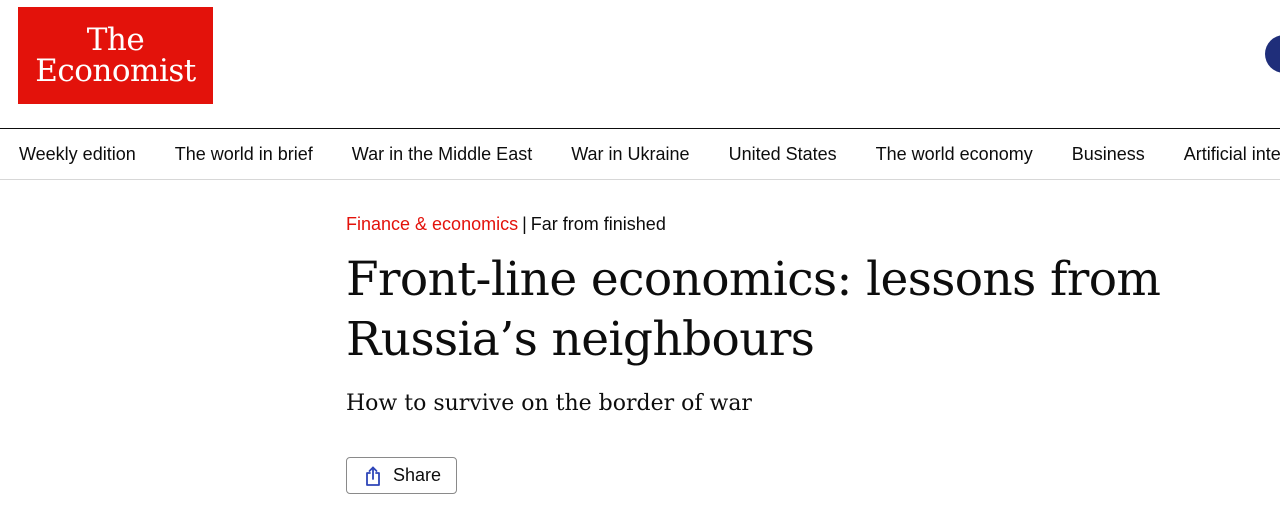 This screenshot has height=525, width=1280. Describe the element at coordinates (432, 224) in the screenshot. I see `section-link: Finance & economics` at that location.